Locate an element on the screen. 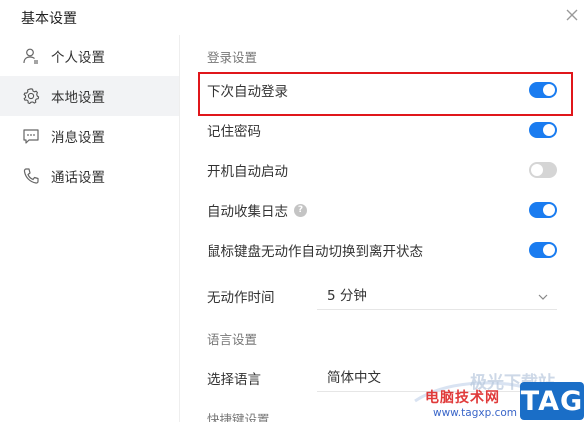  idle-time-select: 5 分钟 is located at coordinates (437, 294).